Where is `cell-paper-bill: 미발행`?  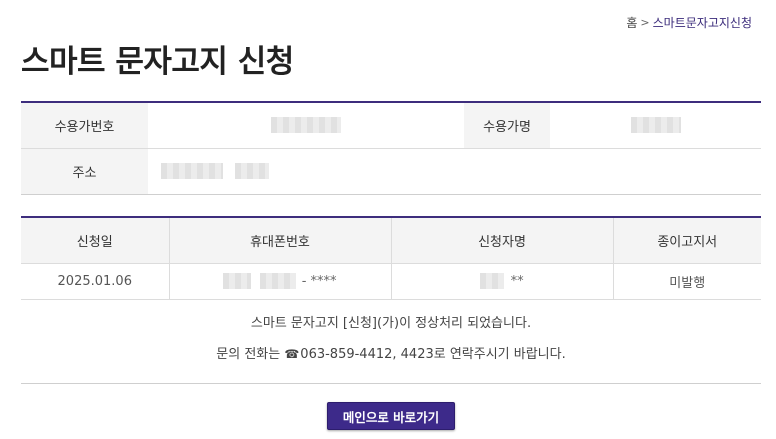
cell-paper-bill: 미발행 is located at coordinates (686, 281).